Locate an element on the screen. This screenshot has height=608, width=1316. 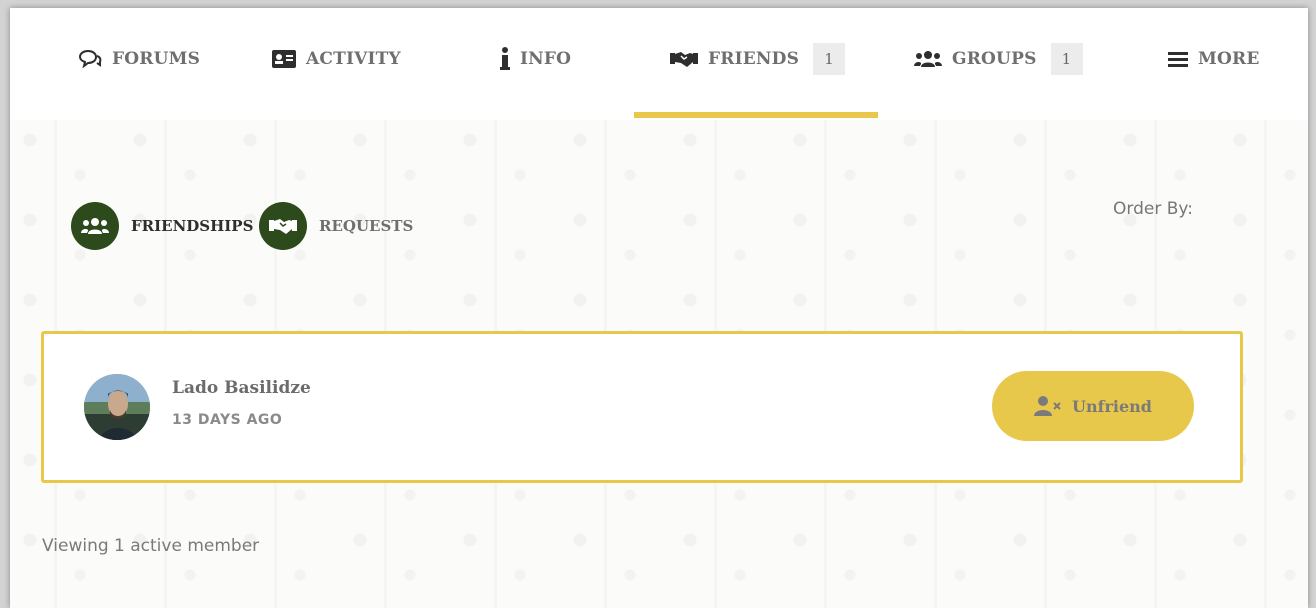
subnav-friendships-label: FRIENDSHIPS is located at coordinates (192, 226).